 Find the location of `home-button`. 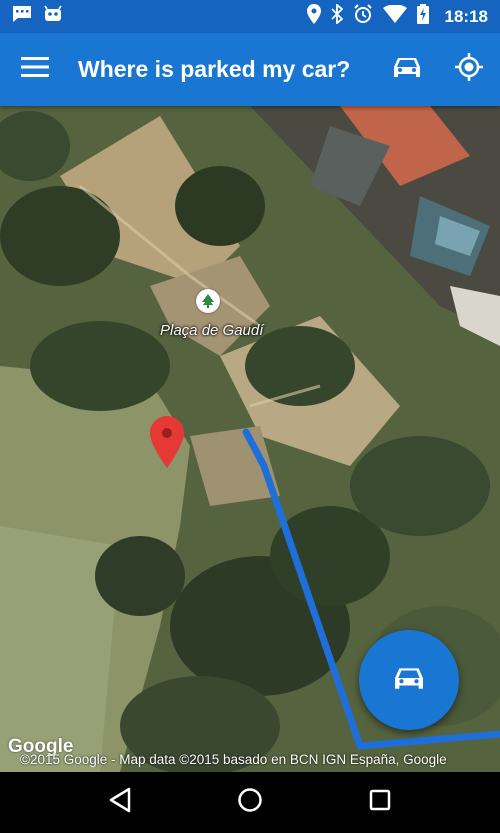

home-button is located at coordinates (250, 802).